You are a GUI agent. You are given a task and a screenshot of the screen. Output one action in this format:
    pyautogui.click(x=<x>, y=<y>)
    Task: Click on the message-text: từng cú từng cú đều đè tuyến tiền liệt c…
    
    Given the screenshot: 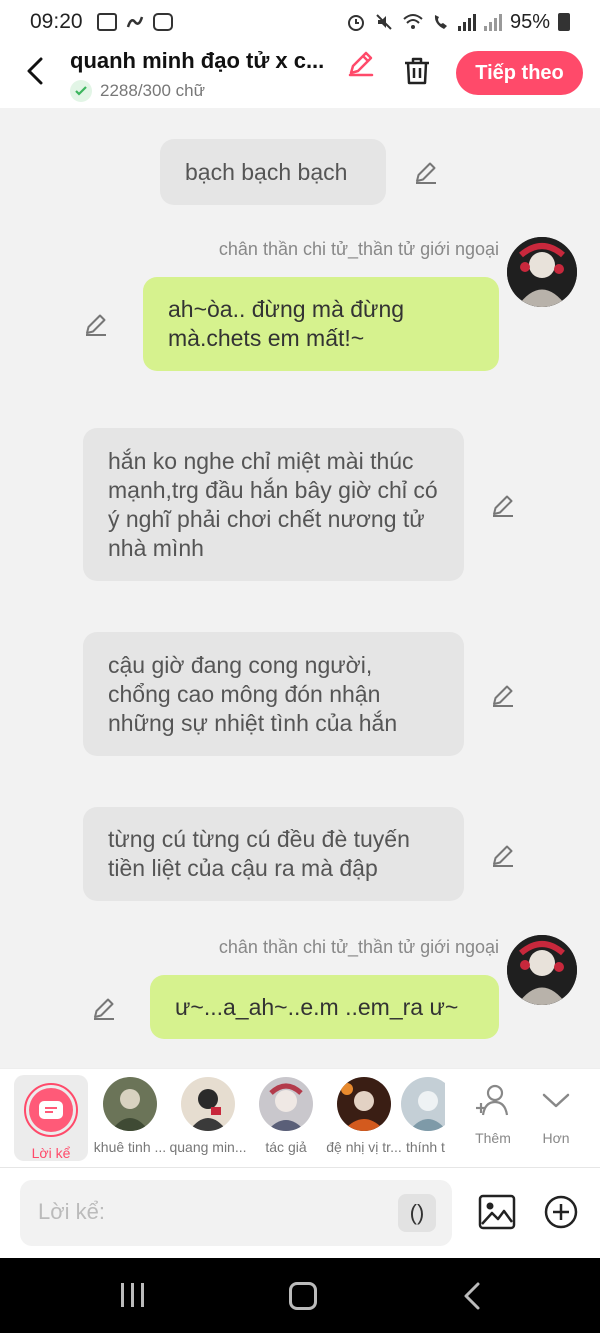 What is the action you would take?
    pyautogui.click(x=259, y=853)
    